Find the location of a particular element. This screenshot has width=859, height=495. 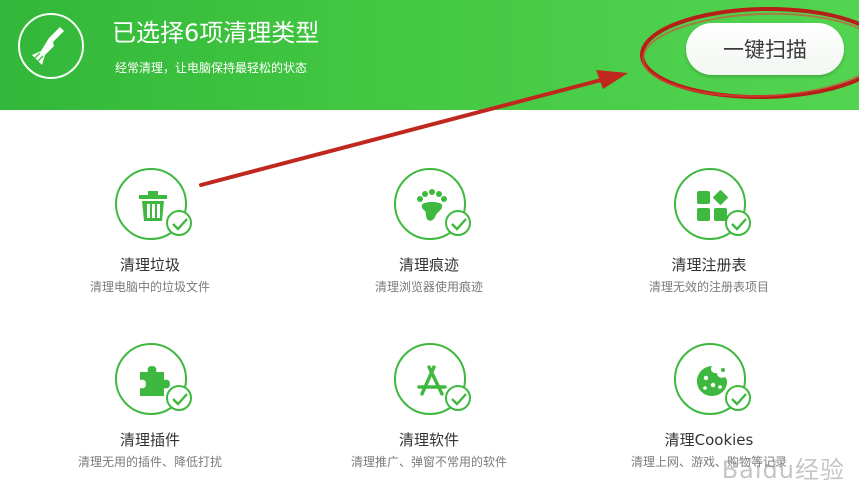

item-description: 清理浏览器使用痕迹 is located at coordinates (428, 287).